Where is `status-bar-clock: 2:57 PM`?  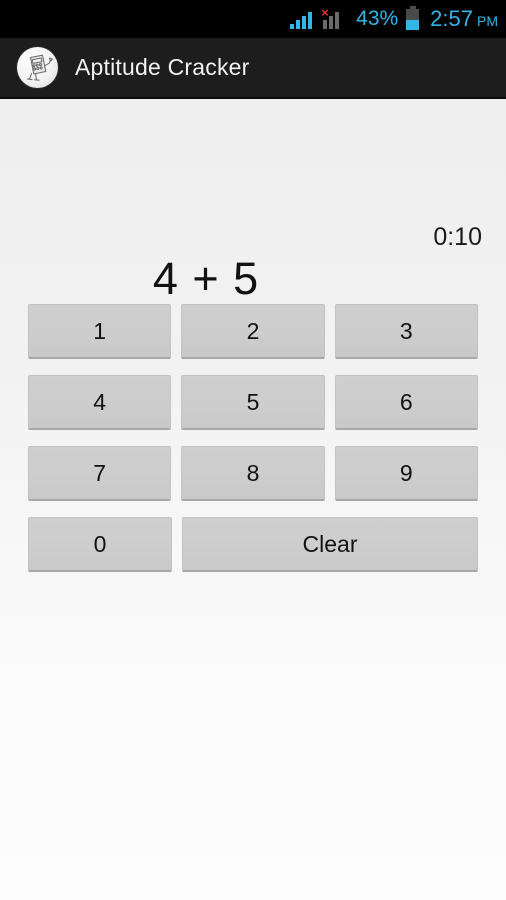
status-bar-clock: 2:57 PM is located at coordinates (464, 19).